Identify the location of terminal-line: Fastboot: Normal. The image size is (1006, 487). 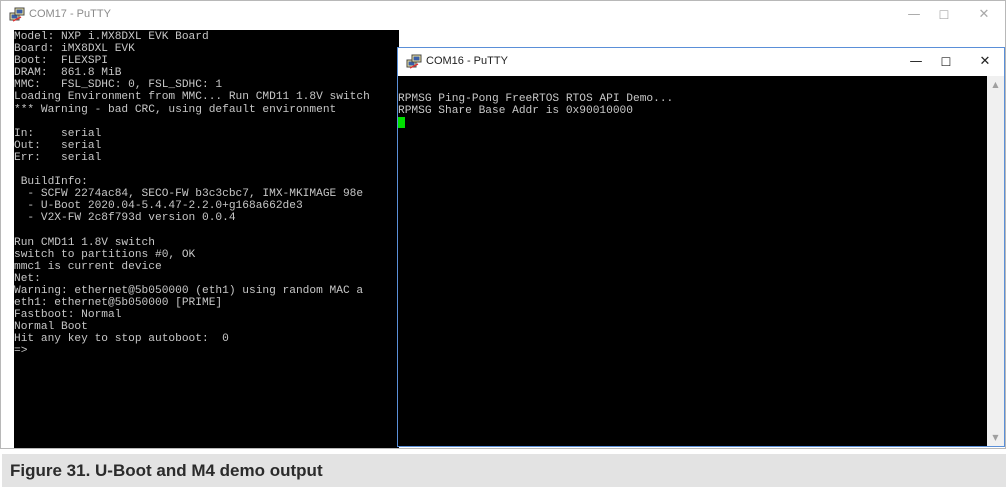
(68, 315).